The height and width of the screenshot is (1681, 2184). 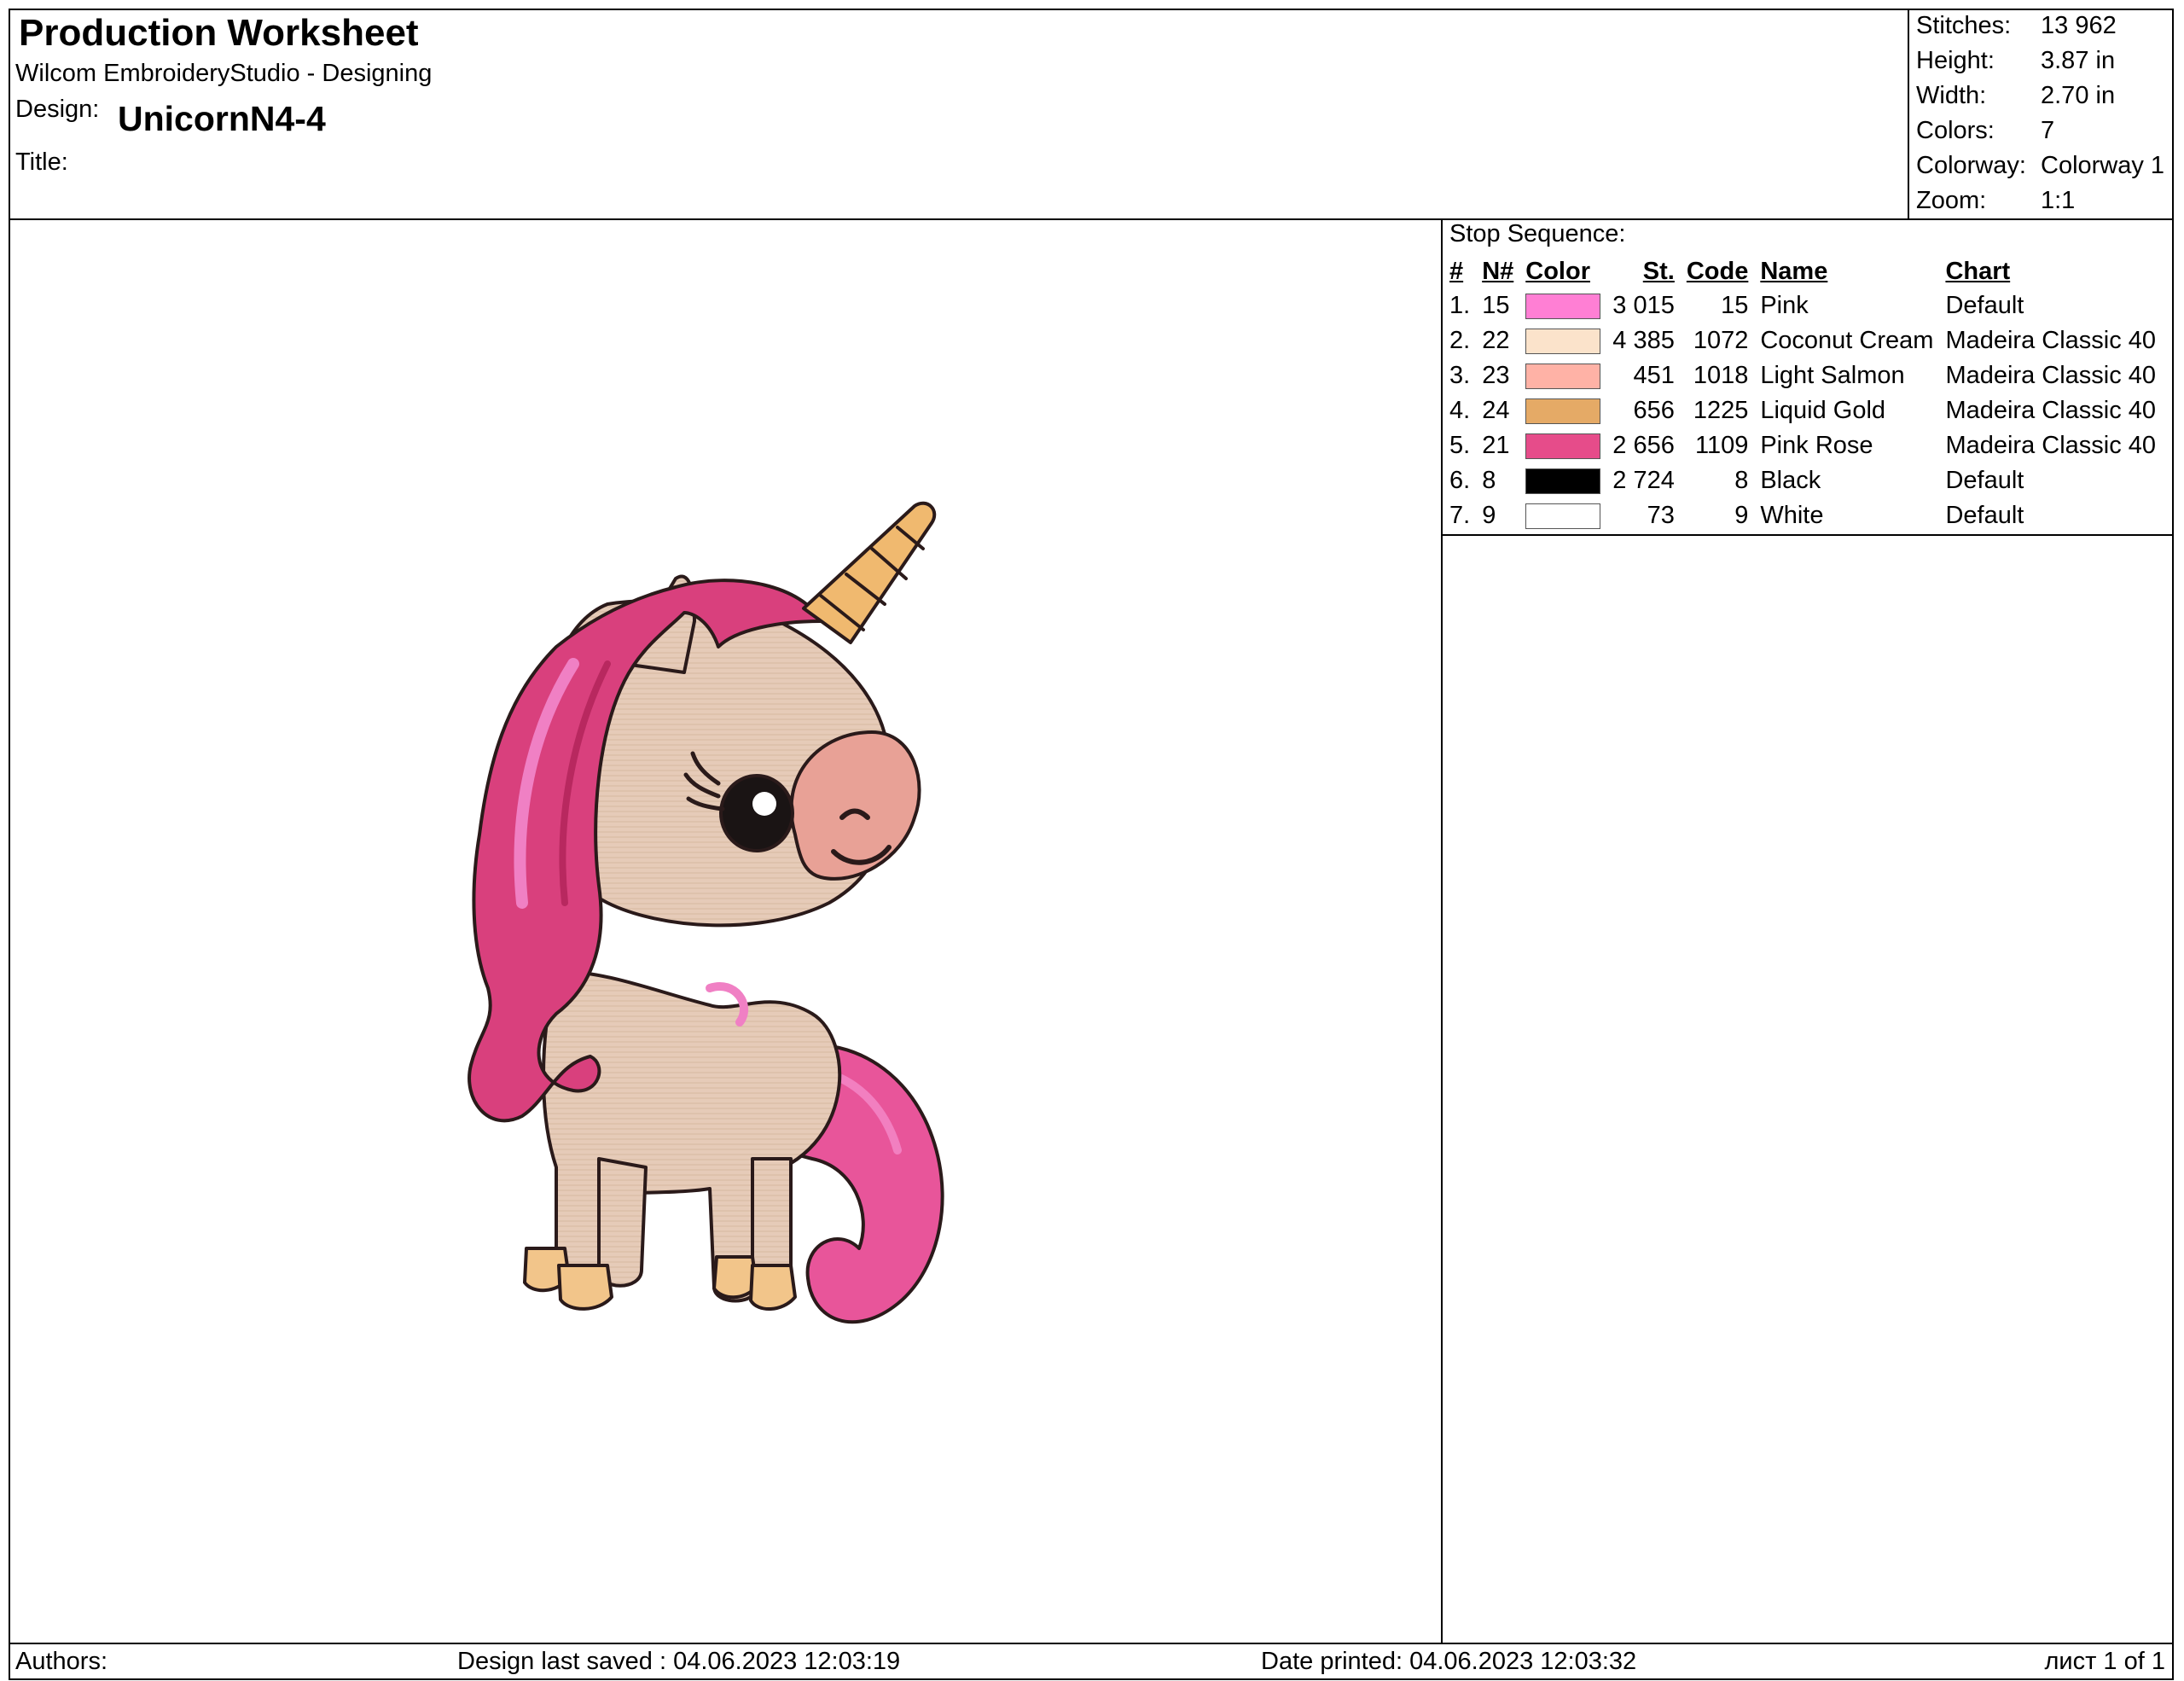 I want to click on column-header: Chart, so click(x=2053, y=271).